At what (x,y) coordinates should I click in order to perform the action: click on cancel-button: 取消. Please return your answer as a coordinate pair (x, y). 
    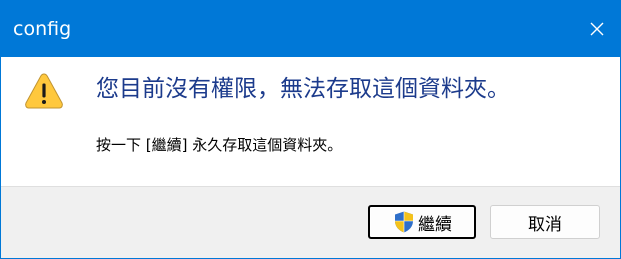
    Looking at the image, I should click on (545, 222).